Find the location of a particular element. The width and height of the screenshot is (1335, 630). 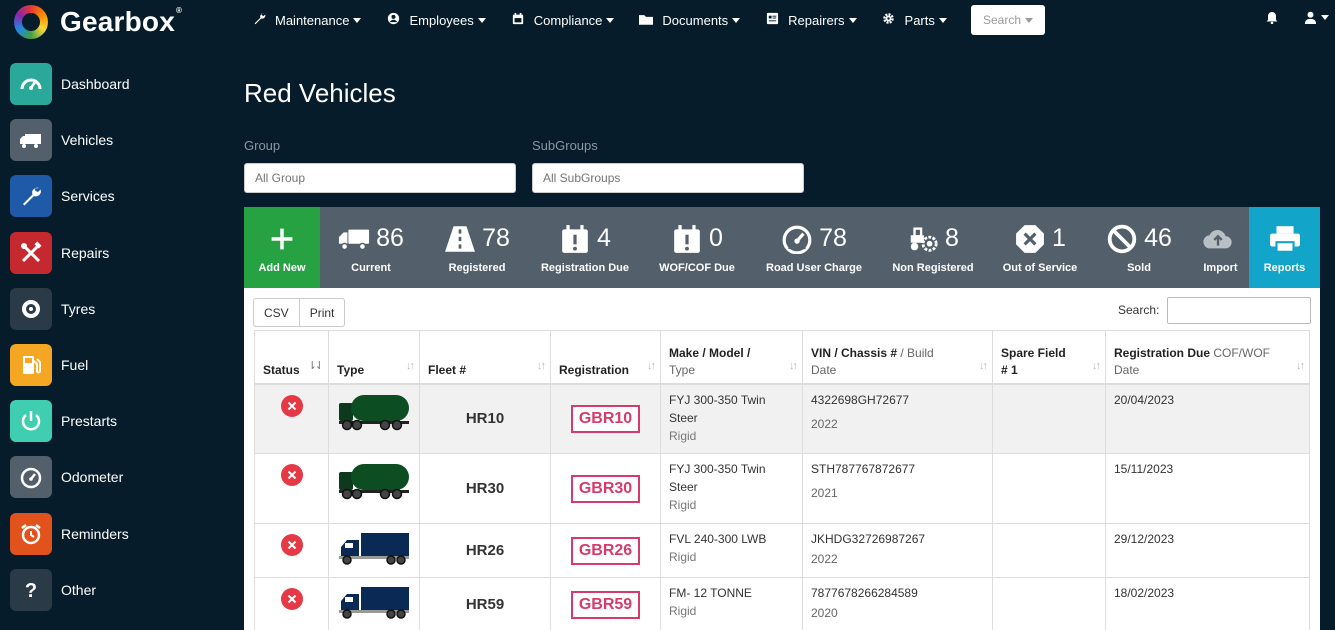

tractor-icon is located at coordinates (924, 239).